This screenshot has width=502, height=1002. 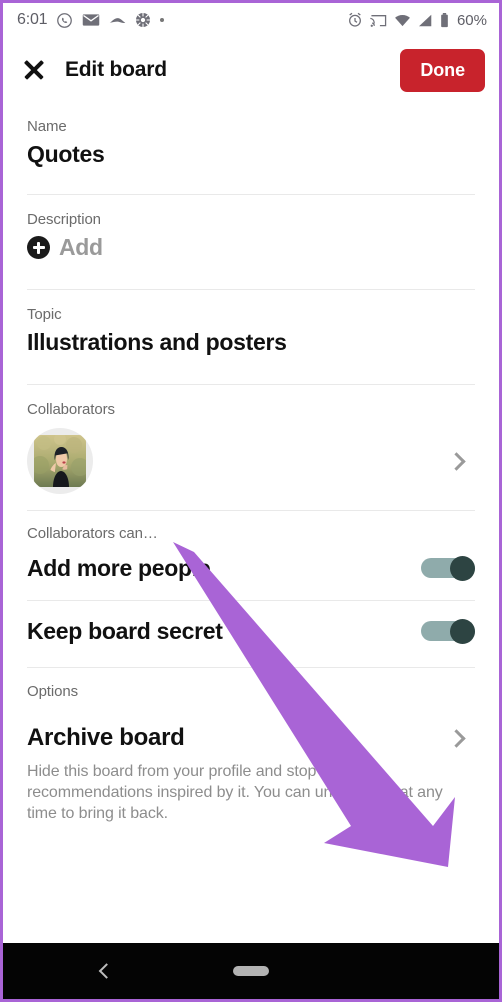 What do you see at coordinates (64, 219) in the screenshot?
I see `description-label: Description` at bounding box center [64, 219].